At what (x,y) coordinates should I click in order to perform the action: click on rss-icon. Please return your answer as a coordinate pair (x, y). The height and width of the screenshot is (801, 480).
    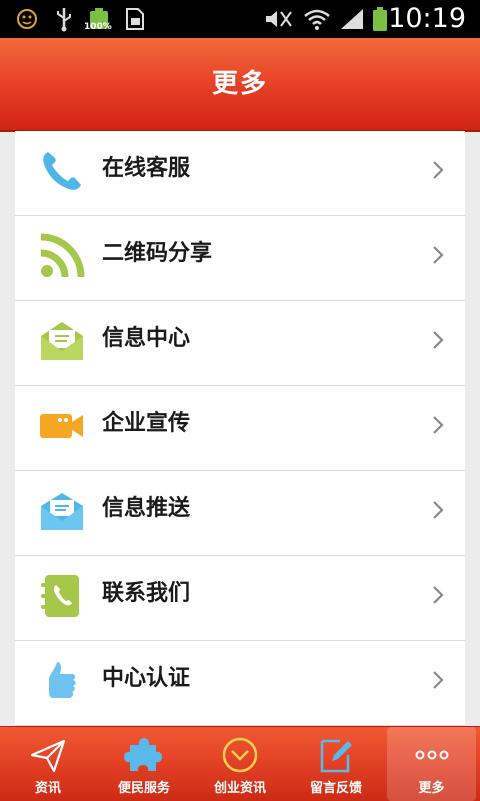
    Looking at the image, I should click on (62, 256).